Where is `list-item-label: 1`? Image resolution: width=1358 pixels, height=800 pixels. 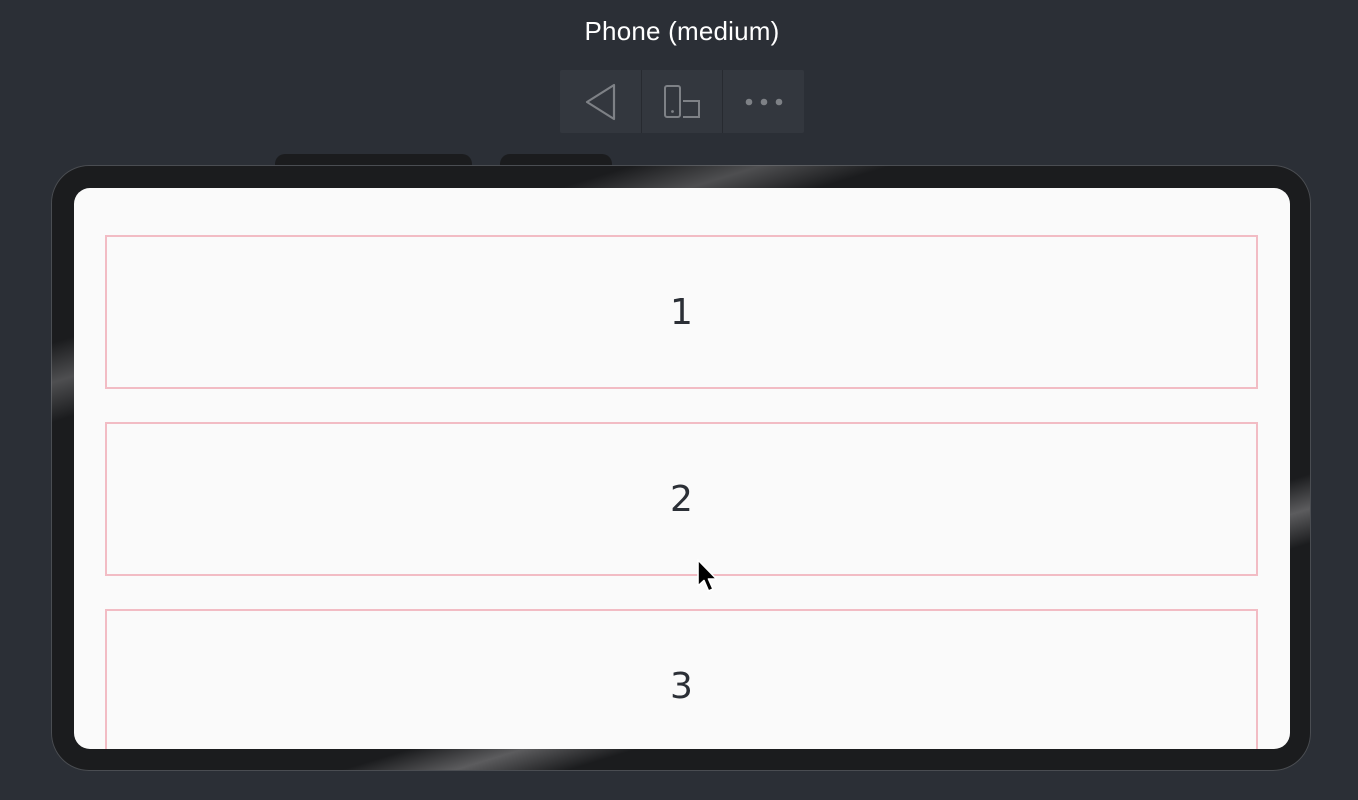
list-item-label: 1 is located at coordinates (681, 312).